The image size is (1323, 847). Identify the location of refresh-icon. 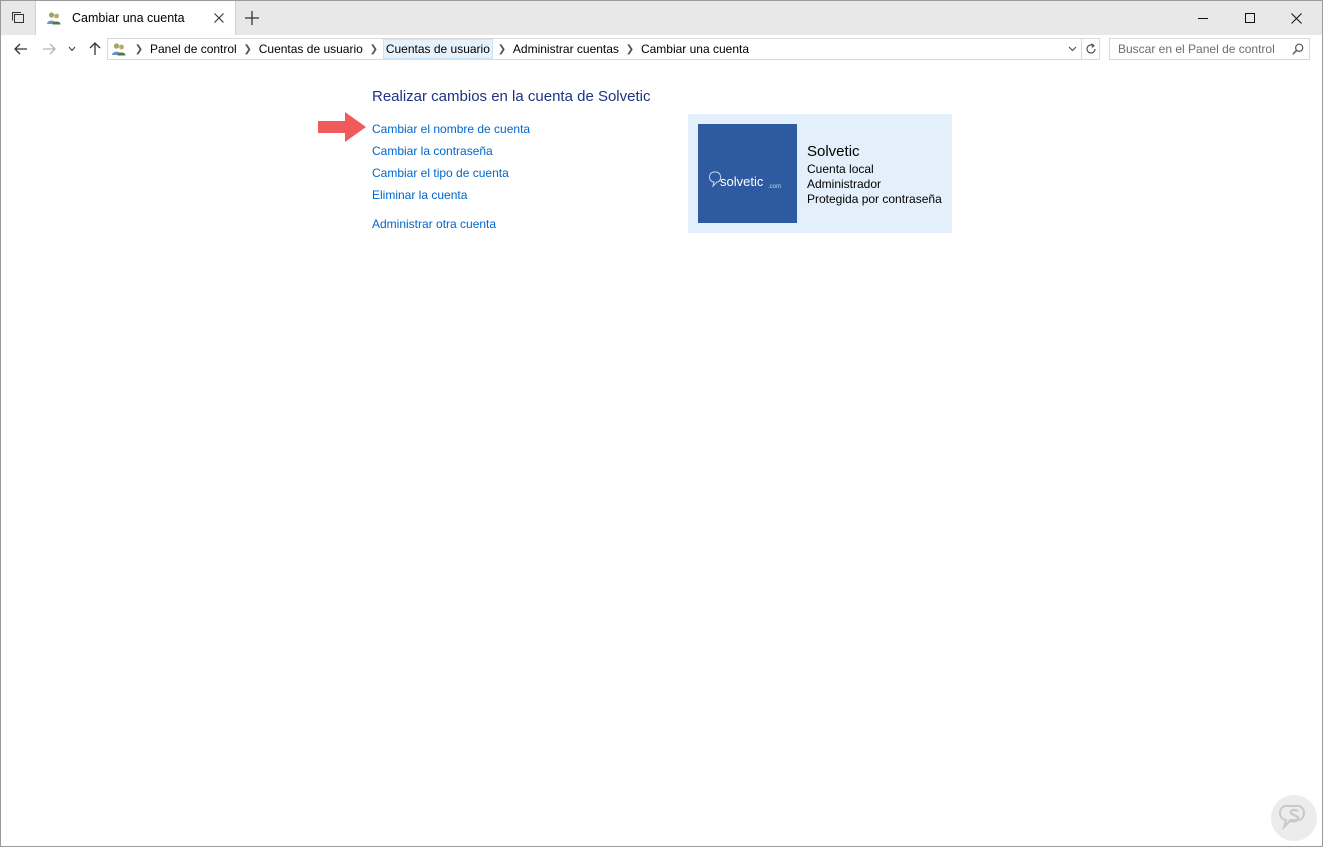
(1090, 48).